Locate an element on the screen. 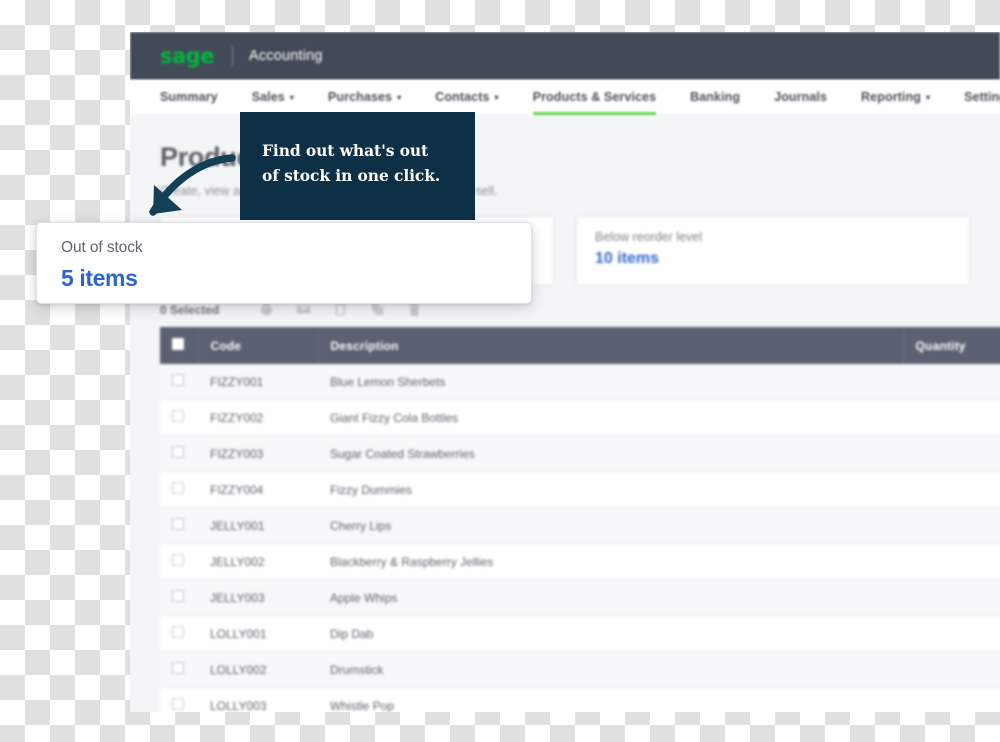  kpi-value: 10 items is located at coordinates (627, 258).